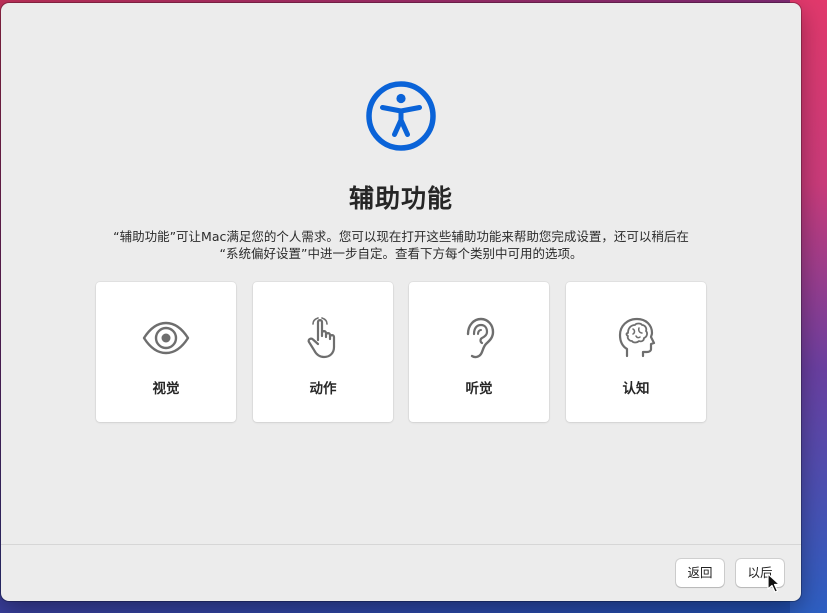 The width and height of the screenshot is (827, 613). I want to click on page-title: 辅助功能, so click(400, 198).